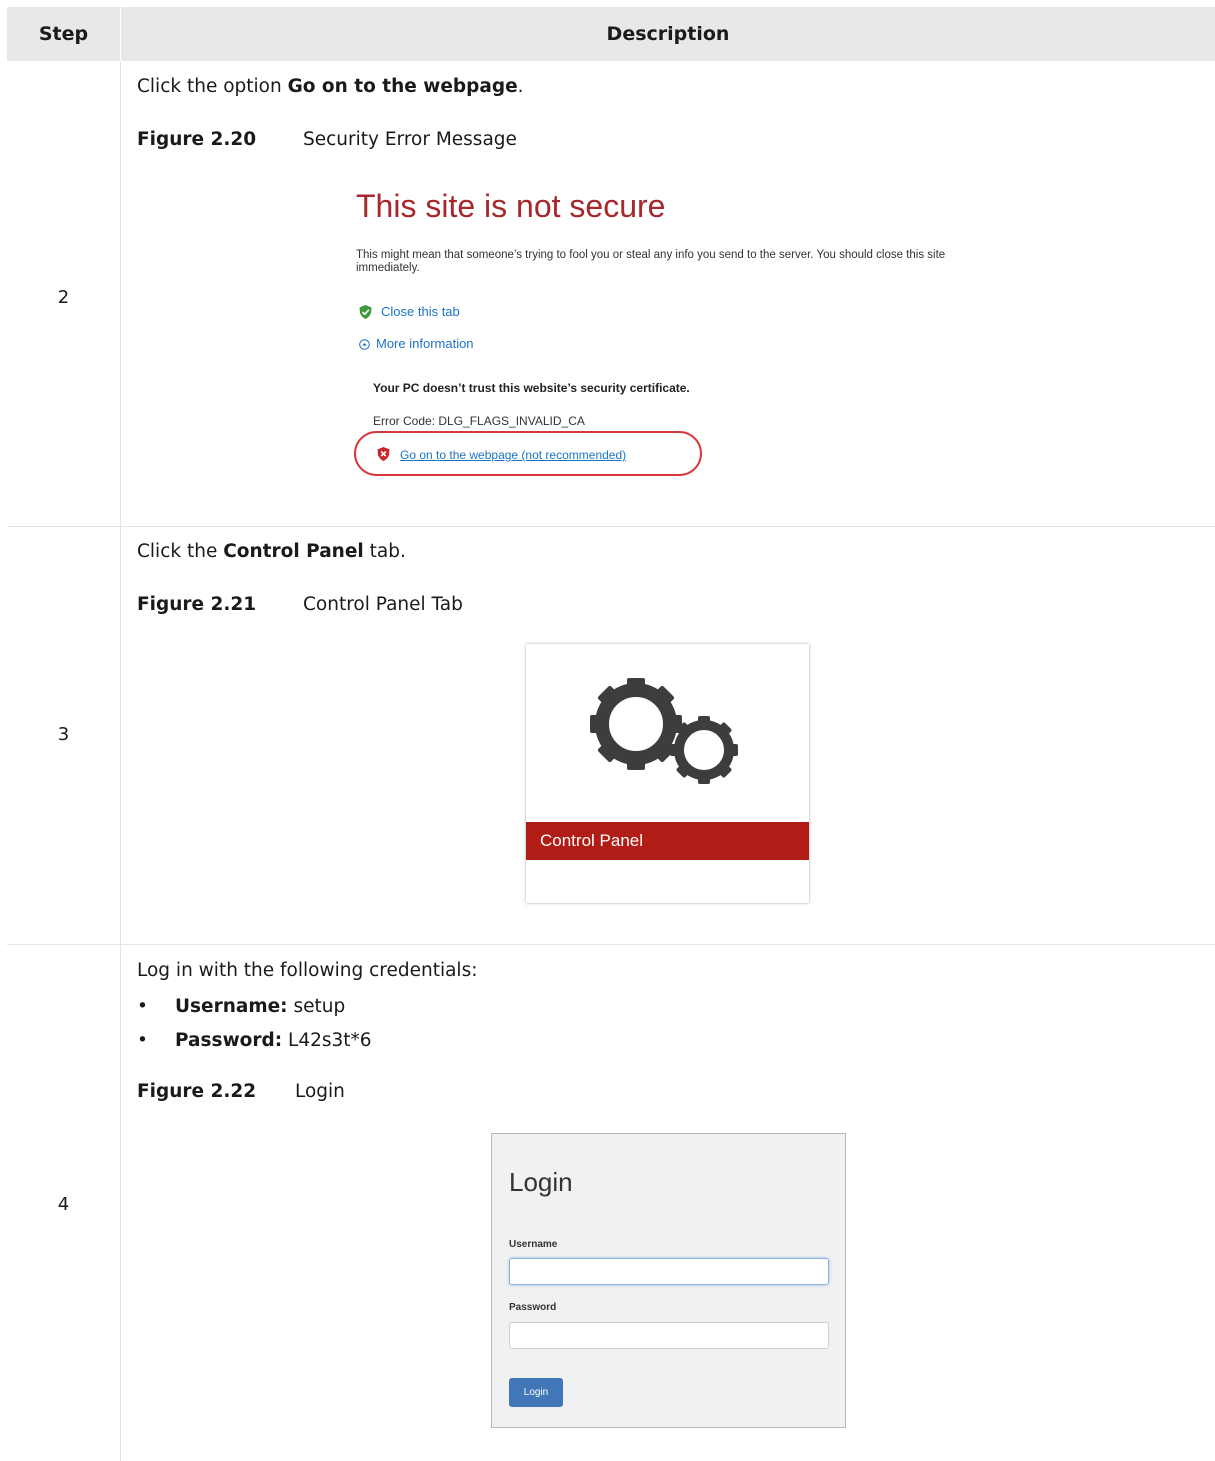 This screenshot has width=1215, height=1461. I want to click on step-3-instruction: Click the Control Panel tab., so click(271, 551).